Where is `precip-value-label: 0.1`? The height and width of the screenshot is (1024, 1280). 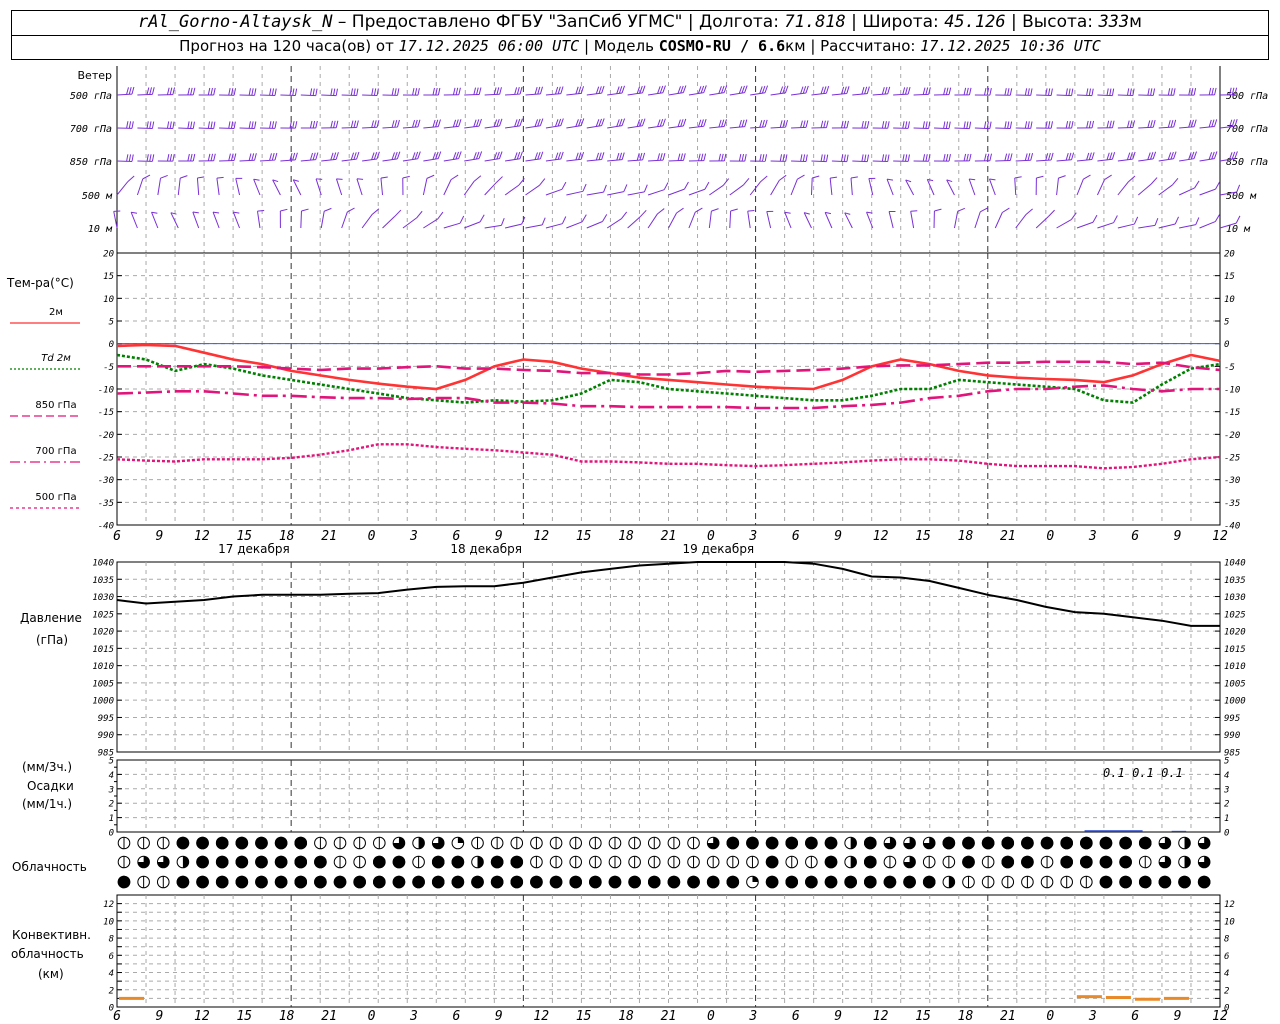
precip-value-label: 0.1 is located at coordinates (1114, 773).